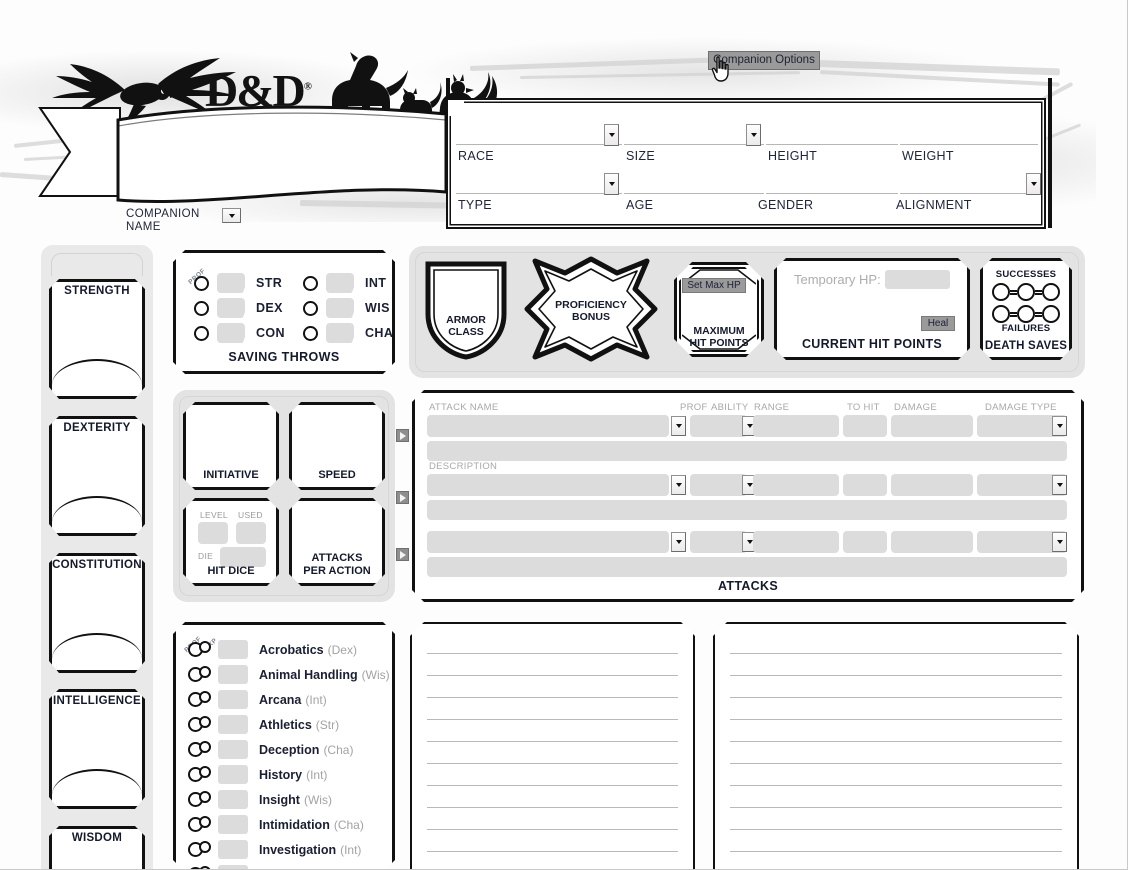 Image resolution: width=1128 pixels, height=870 pixels. What do you see at coordinates (231, 283) in the screenshot?
I see `saving-throw-value-str` at bounding box center [231, 283].